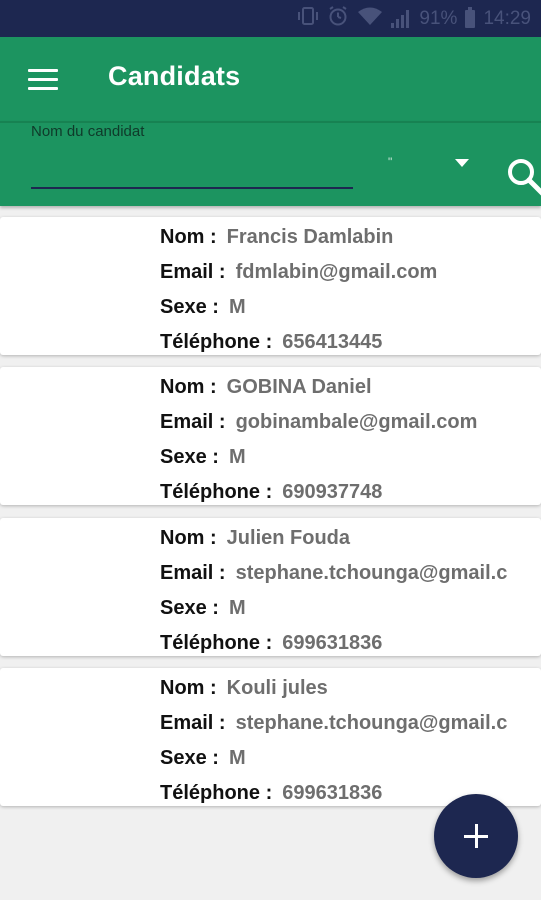 The image size is (541, 900). I want to click on name-value: Francis Damlabin, so click(310, 237).